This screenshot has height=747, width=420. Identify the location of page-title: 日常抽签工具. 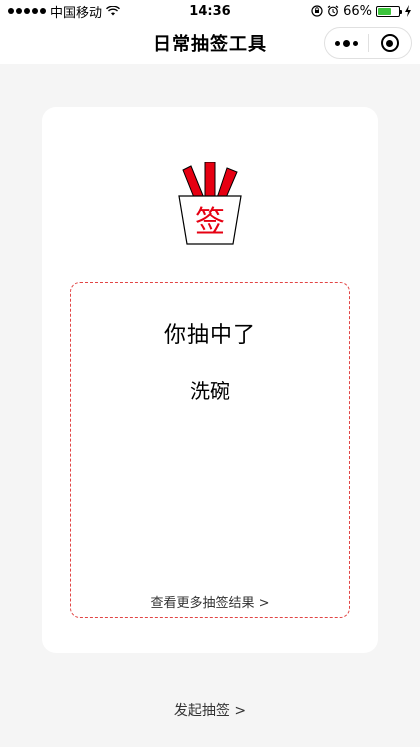
(210, 44).